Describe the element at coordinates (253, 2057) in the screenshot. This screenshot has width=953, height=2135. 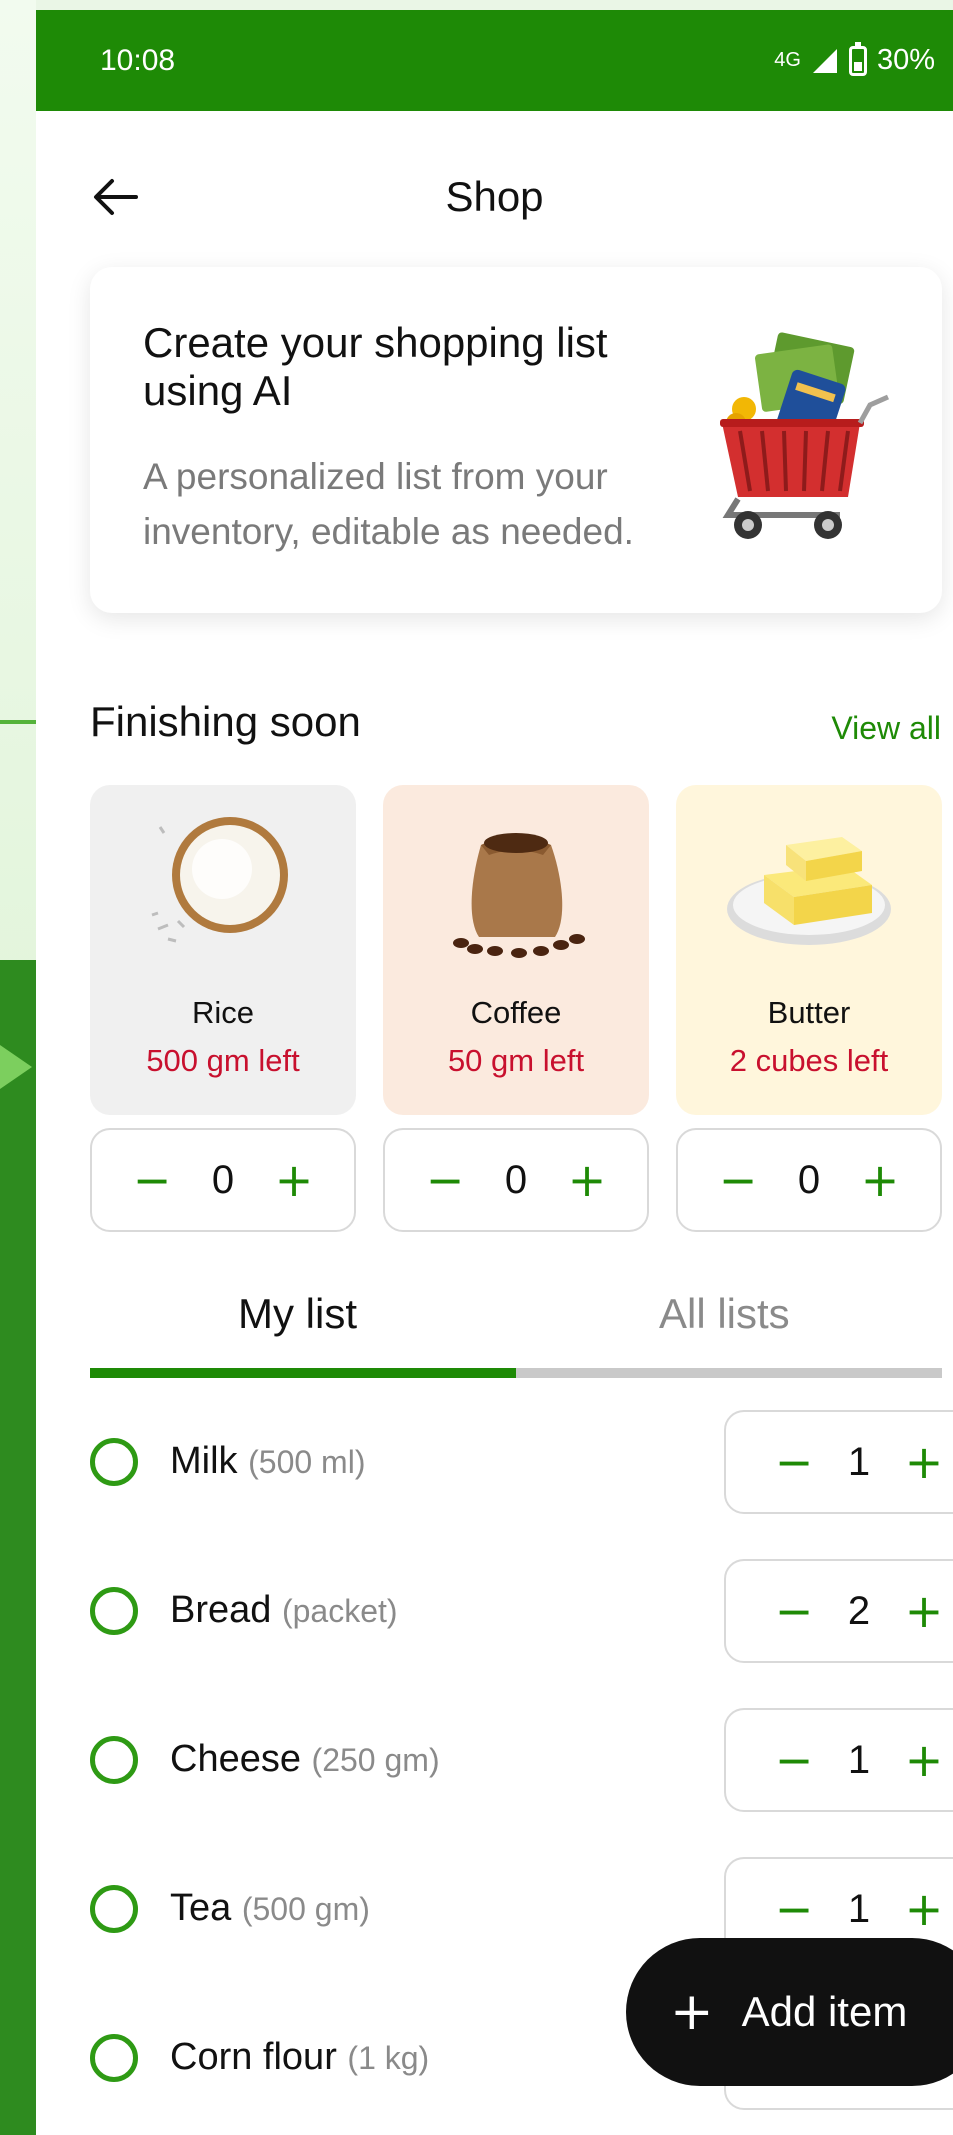
I see `item-name: Corn flour` at that location.